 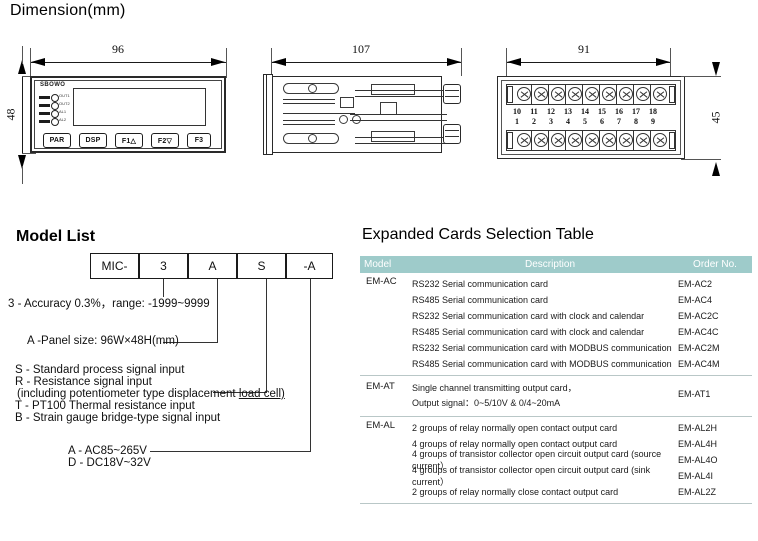 What do you see at coordinates (261, 266) in the screenshot?
I see `model-code-box-input: S` at bounding box center [261, 266].